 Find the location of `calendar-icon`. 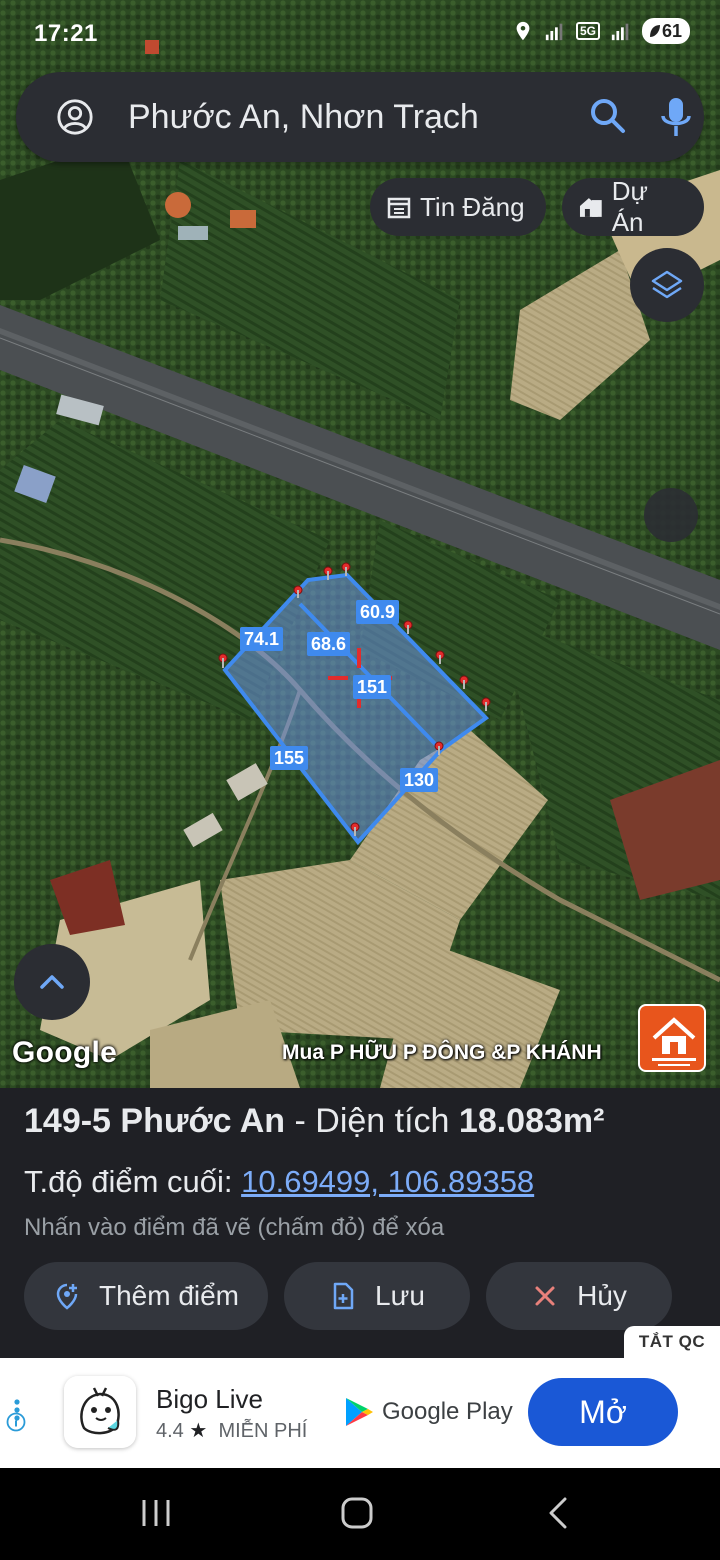

calendar-icon is located at coordinates (399, 208).